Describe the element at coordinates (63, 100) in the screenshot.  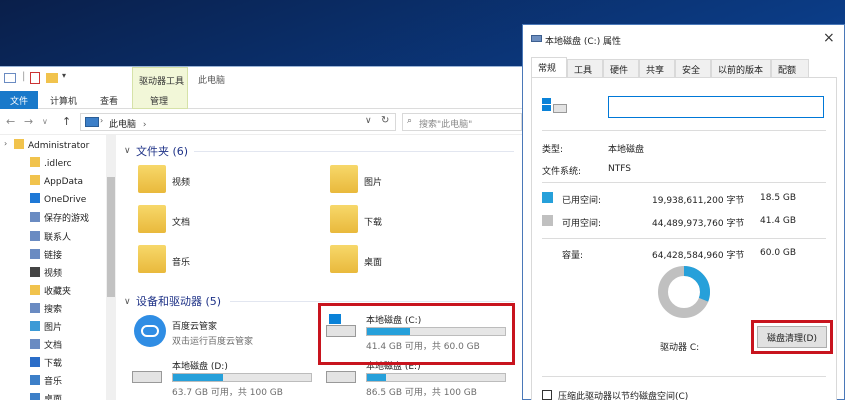
I see `tab-computer: 计算机` at that location.